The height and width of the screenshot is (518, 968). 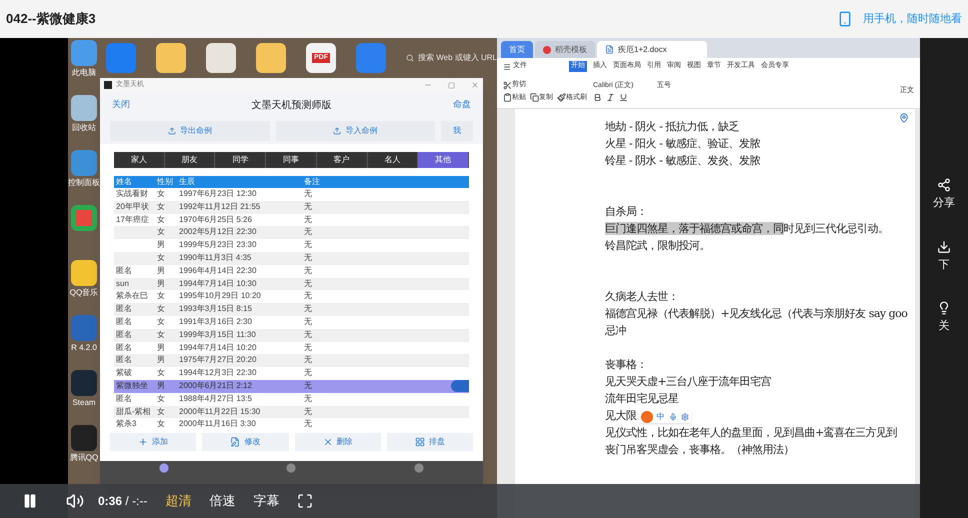 I want to click on input-method-toolbar: 中, so click(x=664, y=416).